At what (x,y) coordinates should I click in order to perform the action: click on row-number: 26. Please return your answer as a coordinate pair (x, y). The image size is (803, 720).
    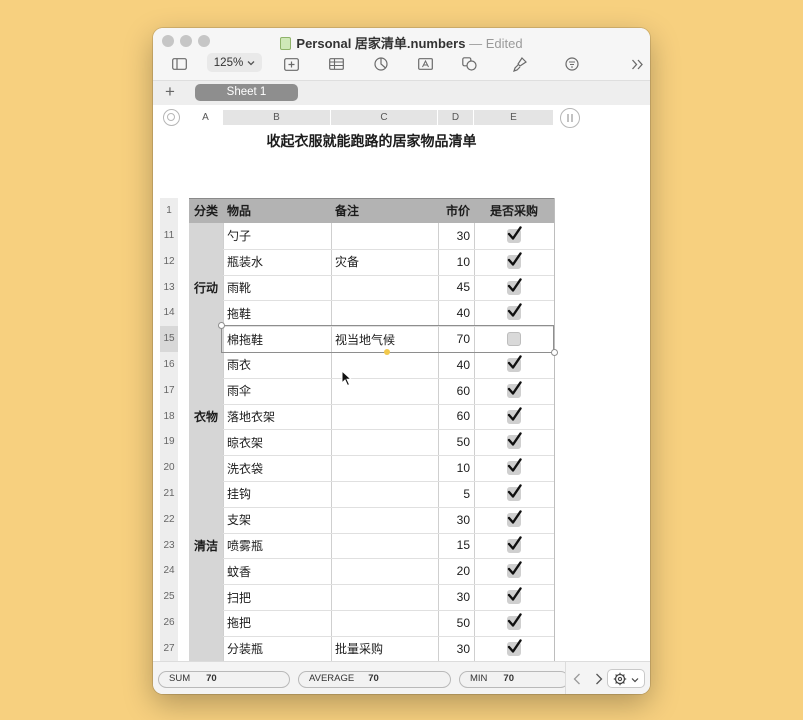
    Looking at the image, I should click on (169, 623).